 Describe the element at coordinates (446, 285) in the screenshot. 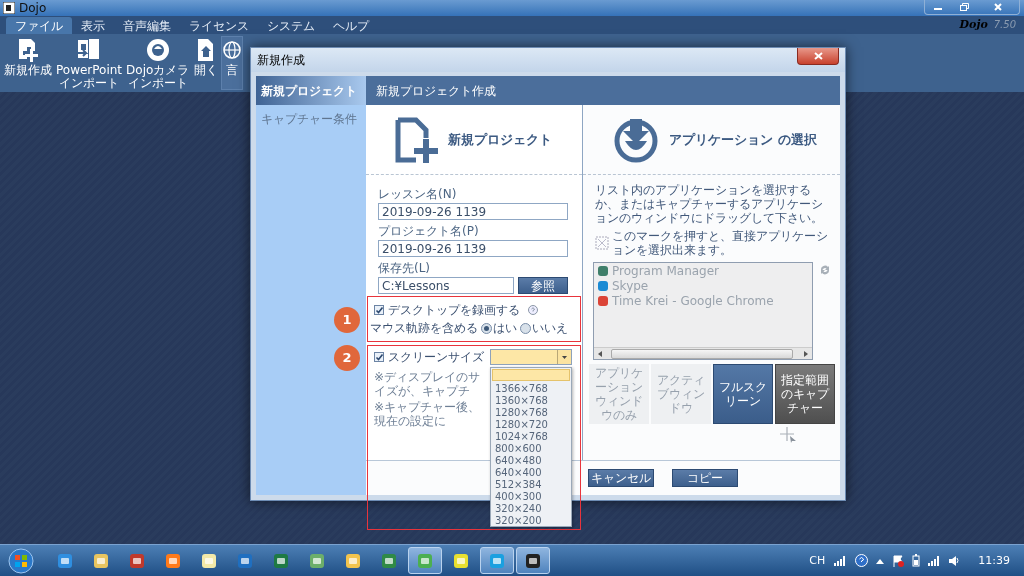

I see `text-field: C:¥Lessons` at that location.